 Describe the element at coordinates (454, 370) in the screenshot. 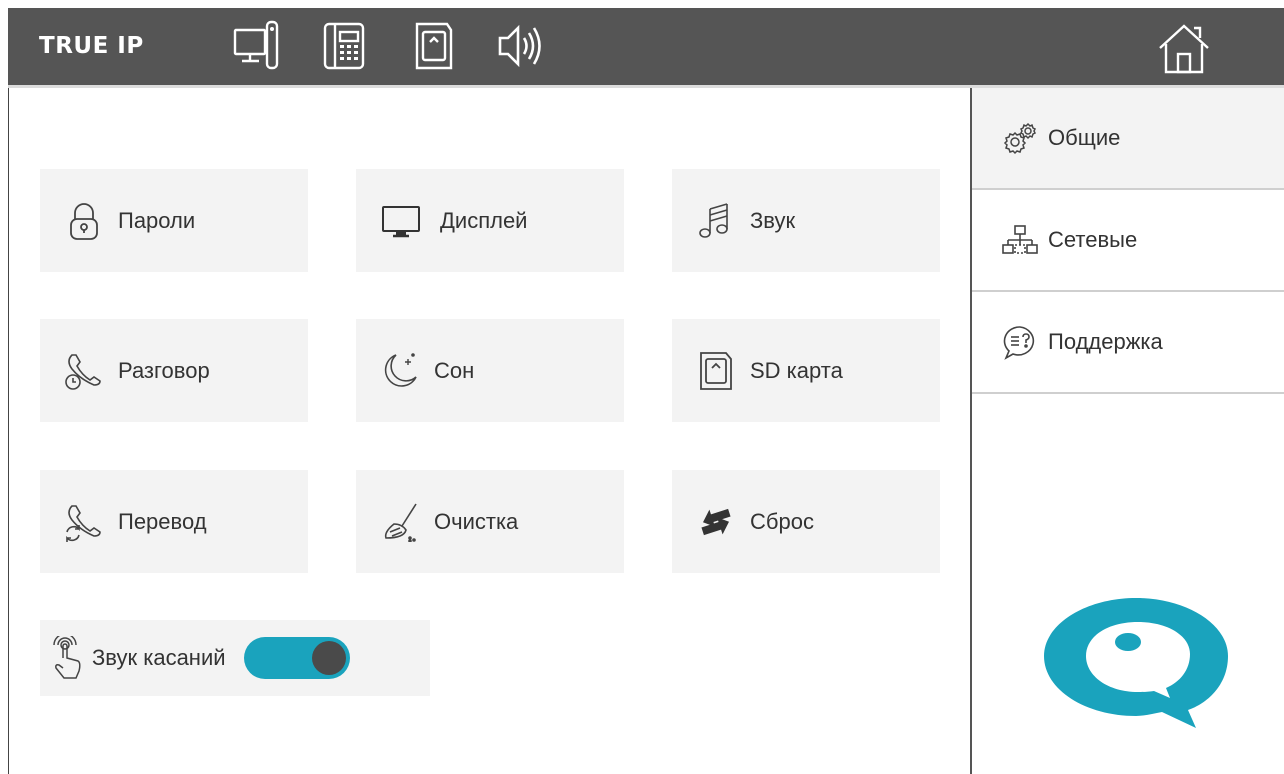

I see `tile-label: Сон` at that location.